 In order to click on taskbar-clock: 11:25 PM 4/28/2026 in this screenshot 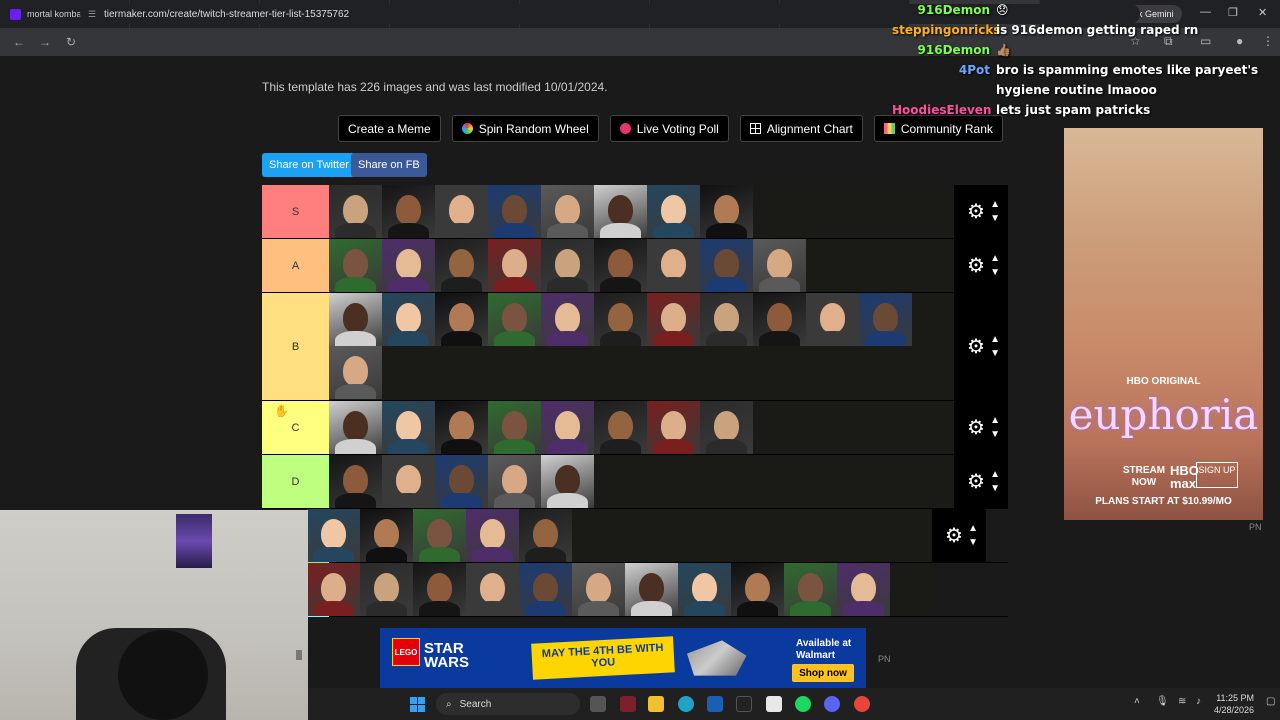, I will do `click(1234, 704)`.